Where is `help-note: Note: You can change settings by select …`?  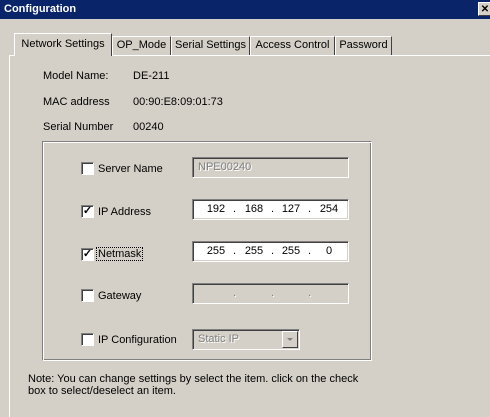
help-note: Note: You can change settings by select … is located at coordinates (193, 385).